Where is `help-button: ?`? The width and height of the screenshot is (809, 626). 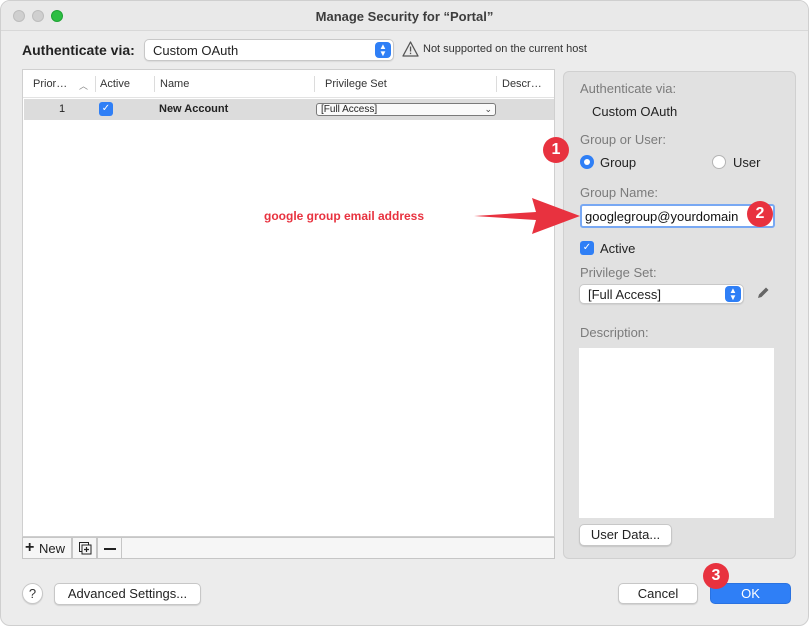 help-button: ? is located at coordinates (32, 593).